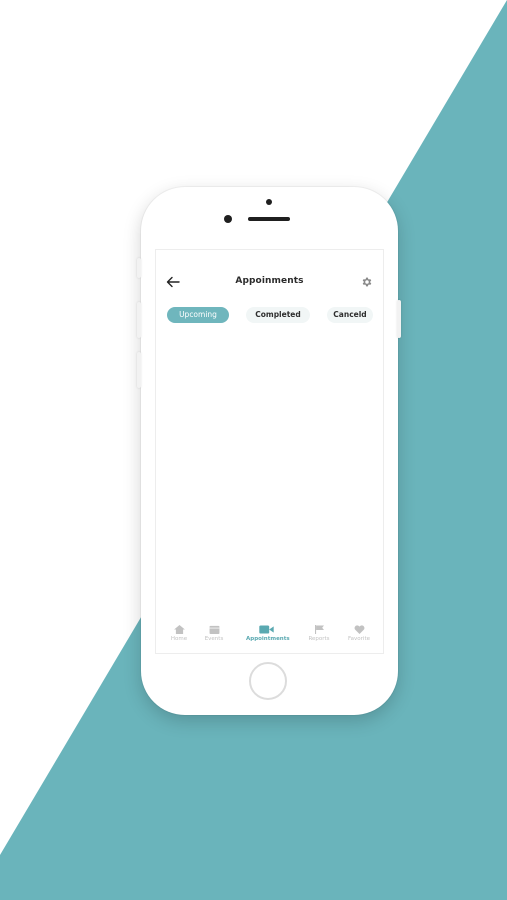 The image size is (507, 900). What do you see at coordinates (179, 629) in the screenshot?
I see `home-icon` at bounding box center [179, 629].